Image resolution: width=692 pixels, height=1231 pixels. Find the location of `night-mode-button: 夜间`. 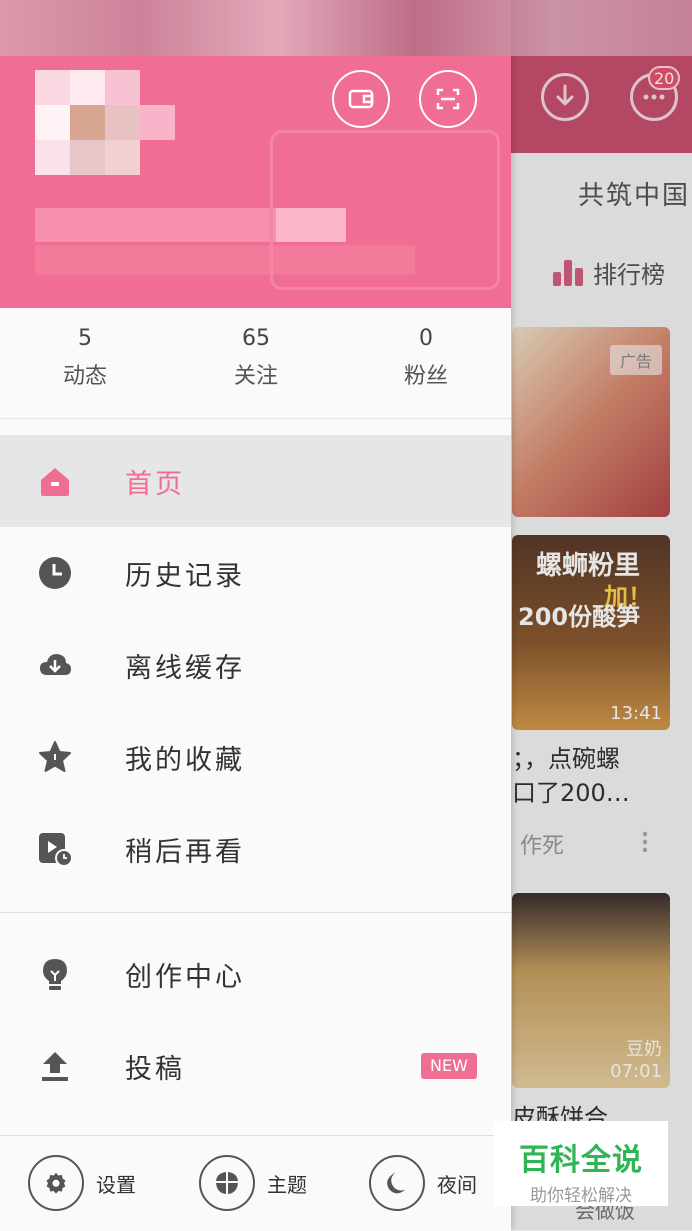

night-mode-button: 夜间 is located at coordinates (423, 1183).